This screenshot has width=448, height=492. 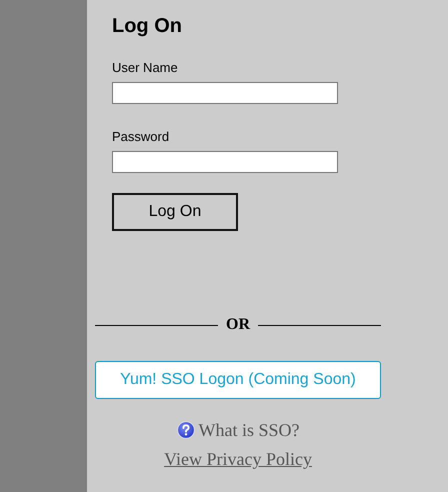 What do you see at coordinates (238, 459) in the screenshot?
I see `privacy-policy-link: View Privacy Policy` at bounding box center [238, 459].